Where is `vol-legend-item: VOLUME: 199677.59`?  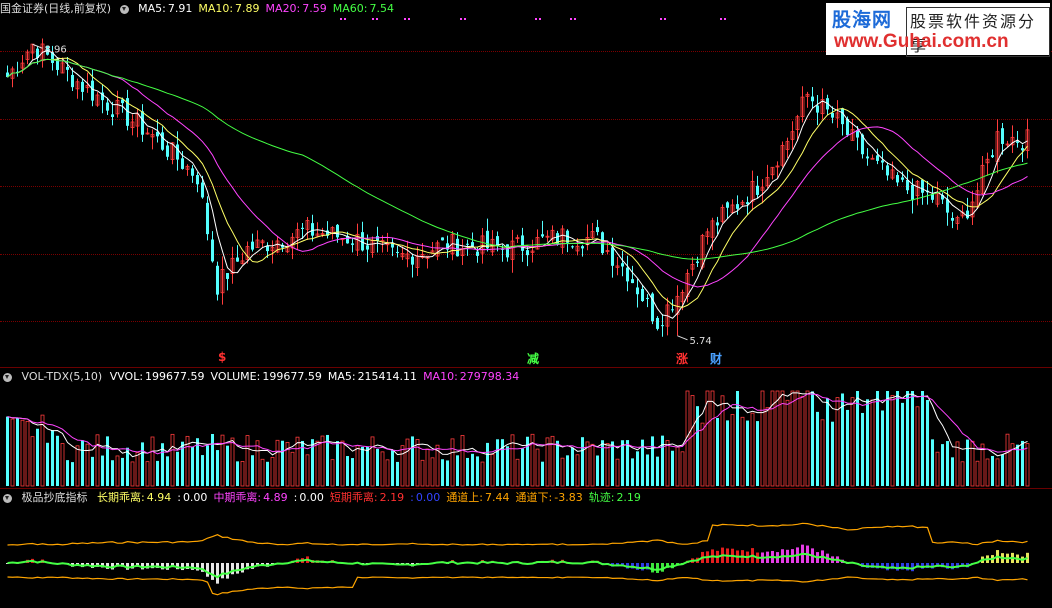
vol-legend-item: VOLUME: 199677.59 is located at coordinates (266, 376).